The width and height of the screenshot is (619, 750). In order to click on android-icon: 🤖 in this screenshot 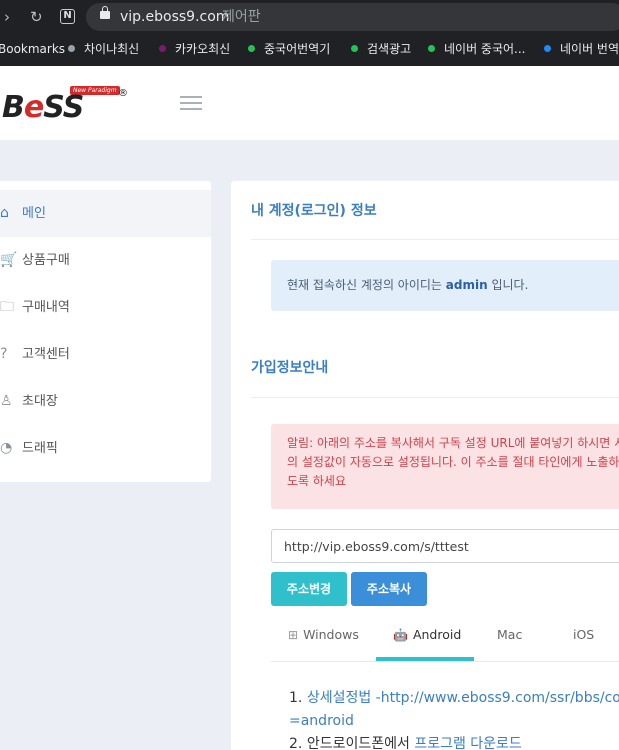, I will do `click(400, 635)`.